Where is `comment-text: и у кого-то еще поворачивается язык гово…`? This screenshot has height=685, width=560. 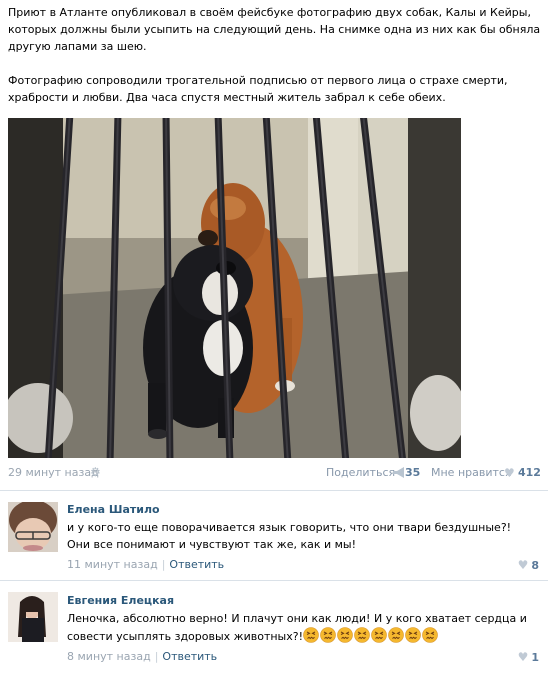
comment-text: и у кого-то еще поворачивается язык гово… is located at coordinates (289, 536).